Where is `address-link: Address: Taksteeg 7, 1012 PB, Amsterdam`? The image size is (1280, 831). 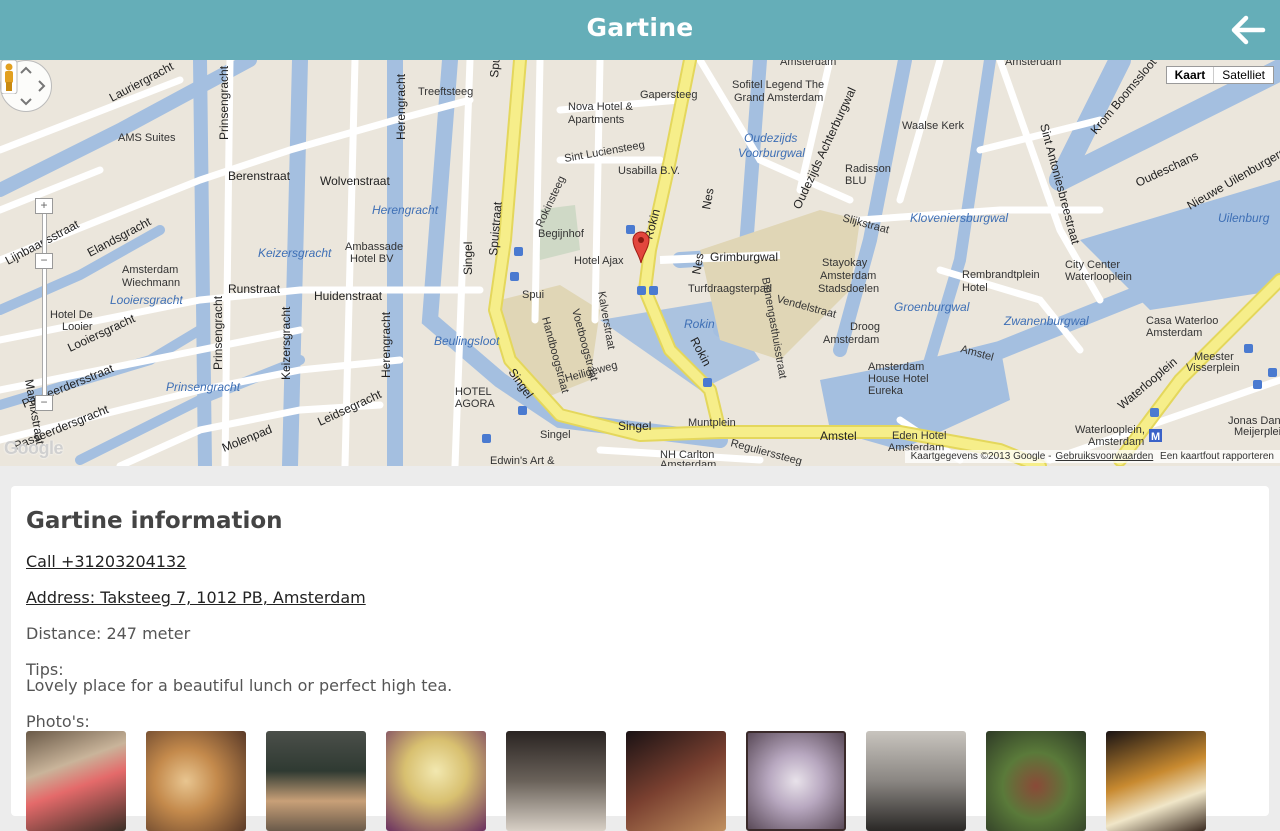
address-link: Address: Taksteeg 7, 1012 PB, Amsterdam is located at coordinates (196, 597).